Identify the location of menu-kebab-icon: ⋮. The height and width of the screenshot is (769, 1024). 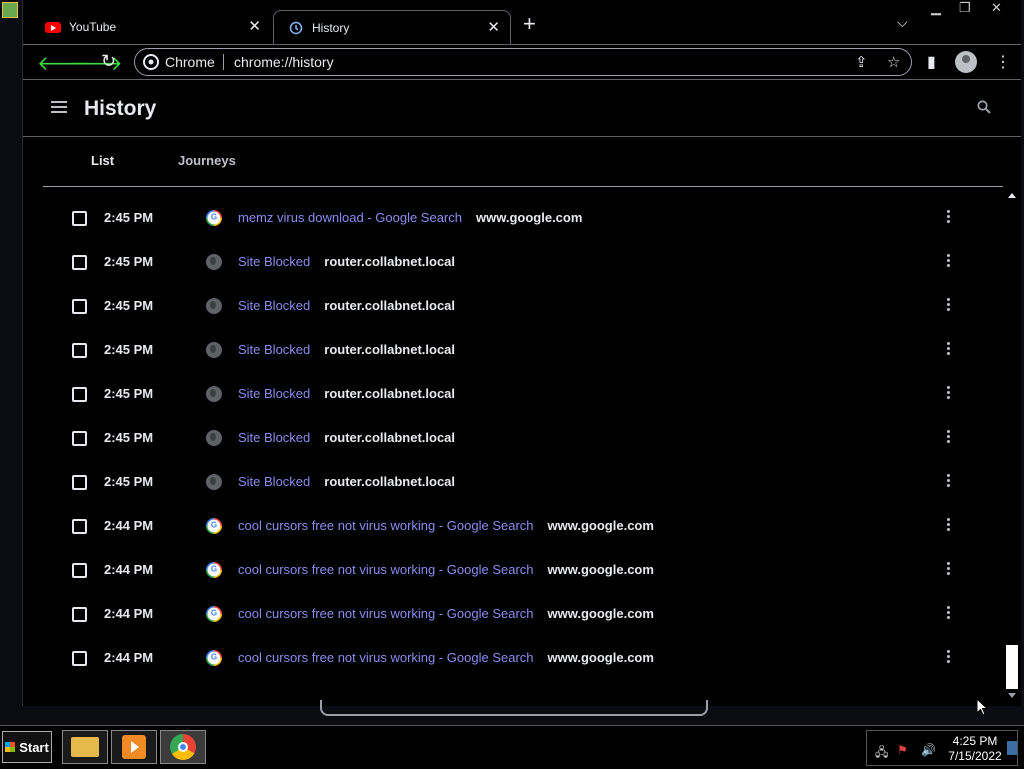
(1003, 62).